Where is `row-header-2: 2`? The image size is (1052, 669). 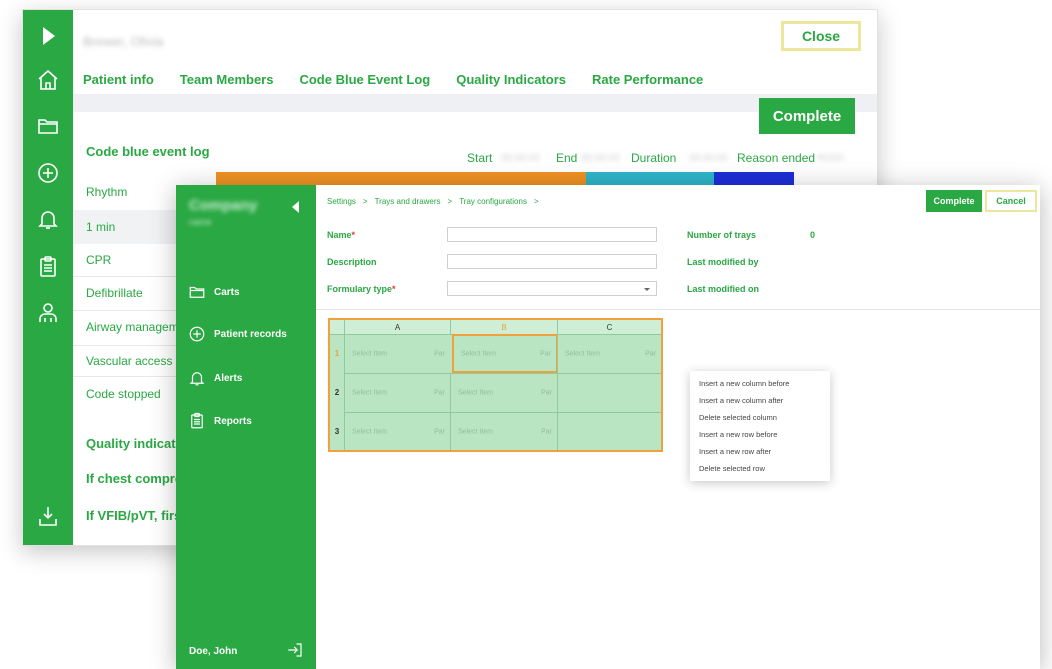
row-header-2: 2 is located at coordinates (337, 392).